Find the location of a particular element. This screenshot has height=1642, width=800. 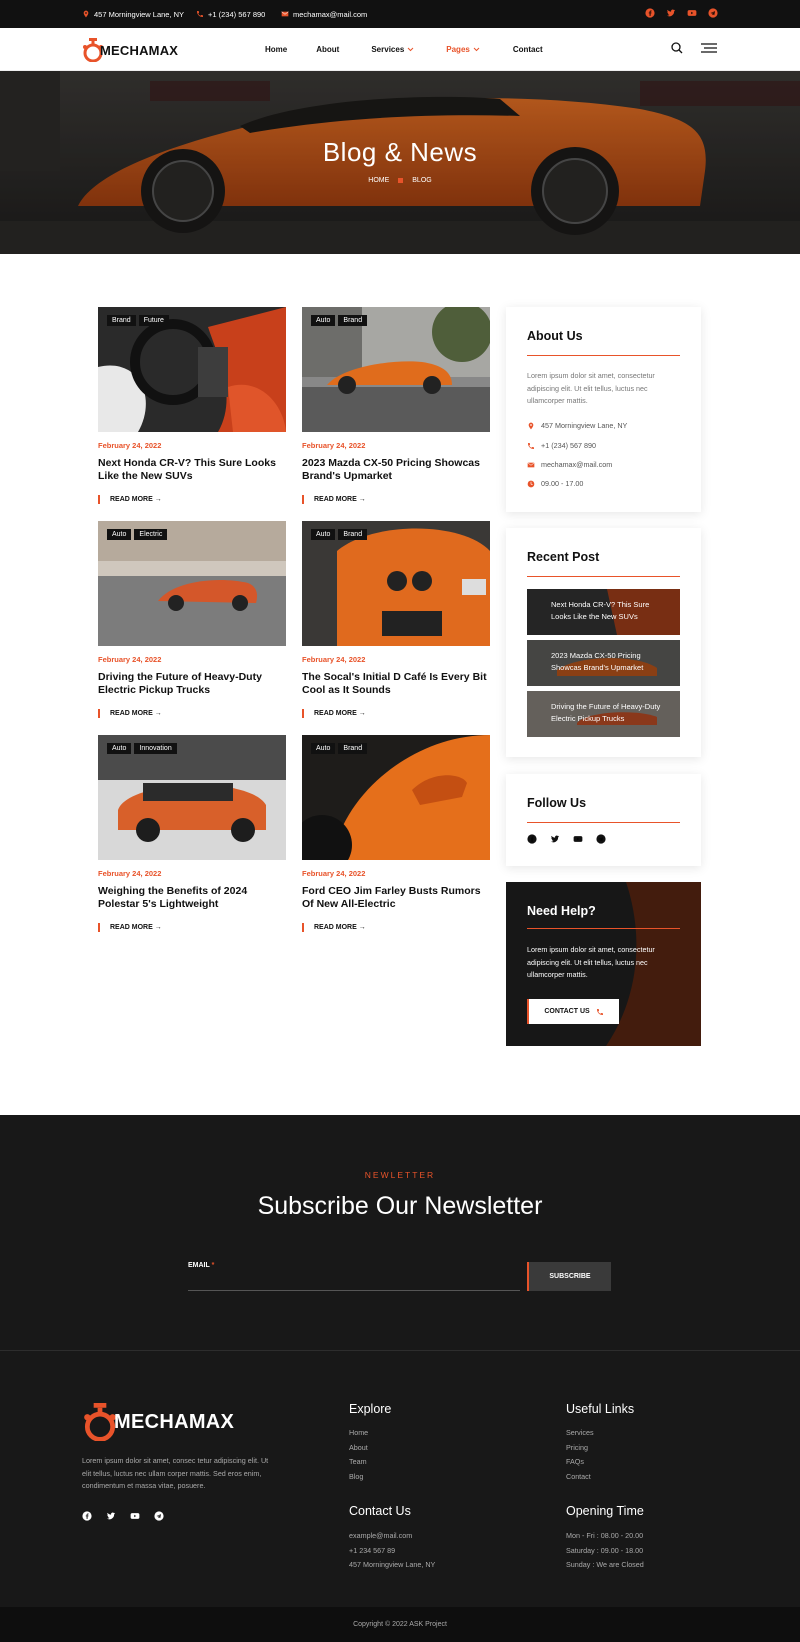

tag-list: Brand Future is located at coordinates (138, 320).